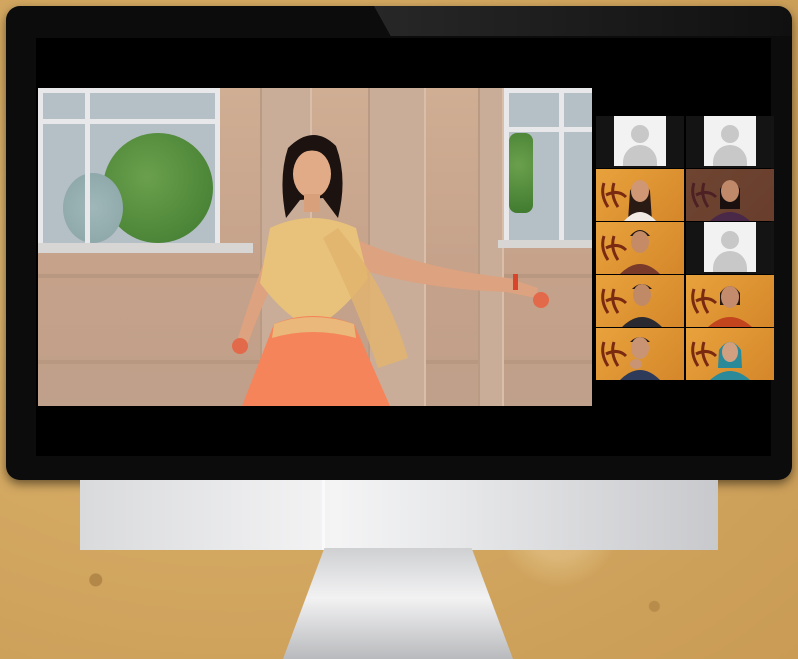  Describe the element at coordinates (583, 21) in the screenshot. I see `monitor-glare` at that location.